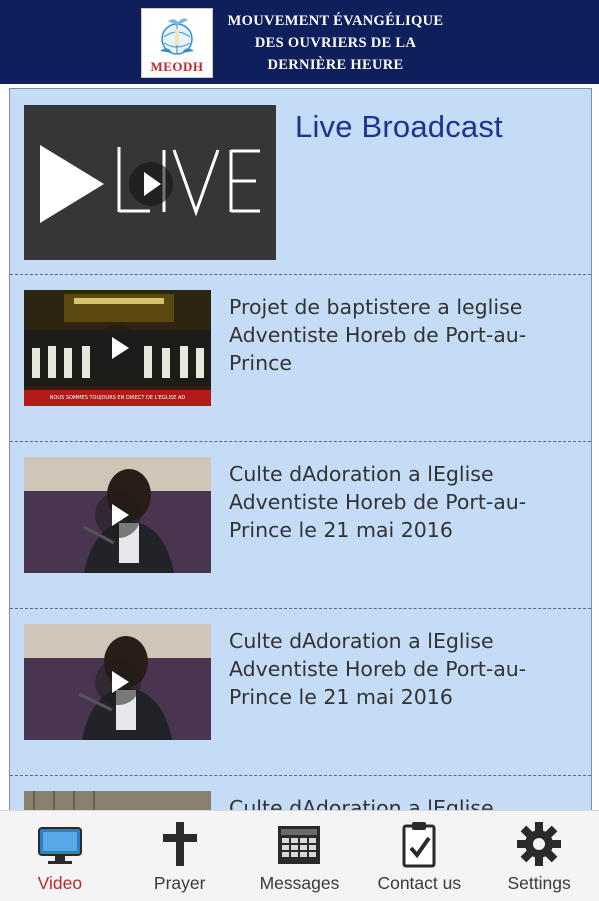 This screenshot has height=901, width=599. Describe the element at coordinates (300, 793) in the screenshot. I see `video-list-item: Culte dAdoration a lEglise` at that location.